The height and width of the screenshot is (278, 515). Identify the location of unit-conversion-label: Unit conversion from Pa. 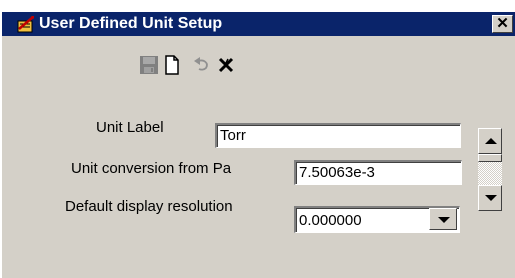
(151, 168).